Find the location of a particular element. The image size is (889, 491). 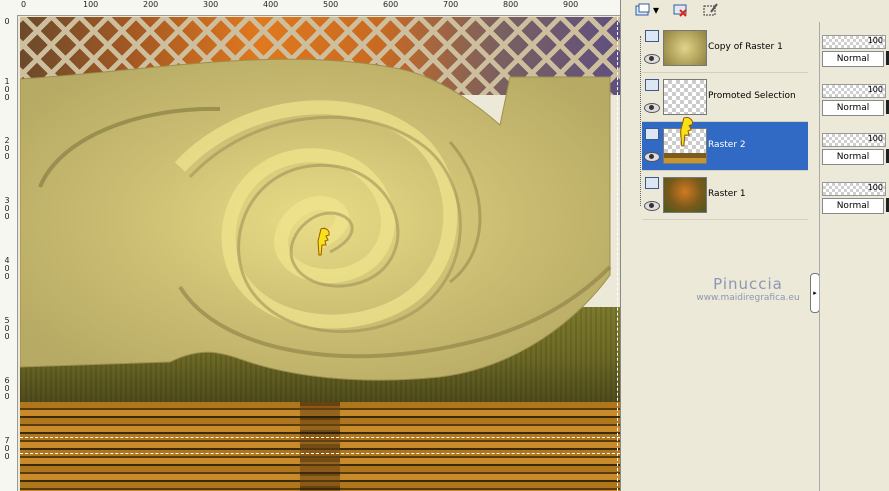

layer-name: Promoted Selection is located at coordinates (752, 96).